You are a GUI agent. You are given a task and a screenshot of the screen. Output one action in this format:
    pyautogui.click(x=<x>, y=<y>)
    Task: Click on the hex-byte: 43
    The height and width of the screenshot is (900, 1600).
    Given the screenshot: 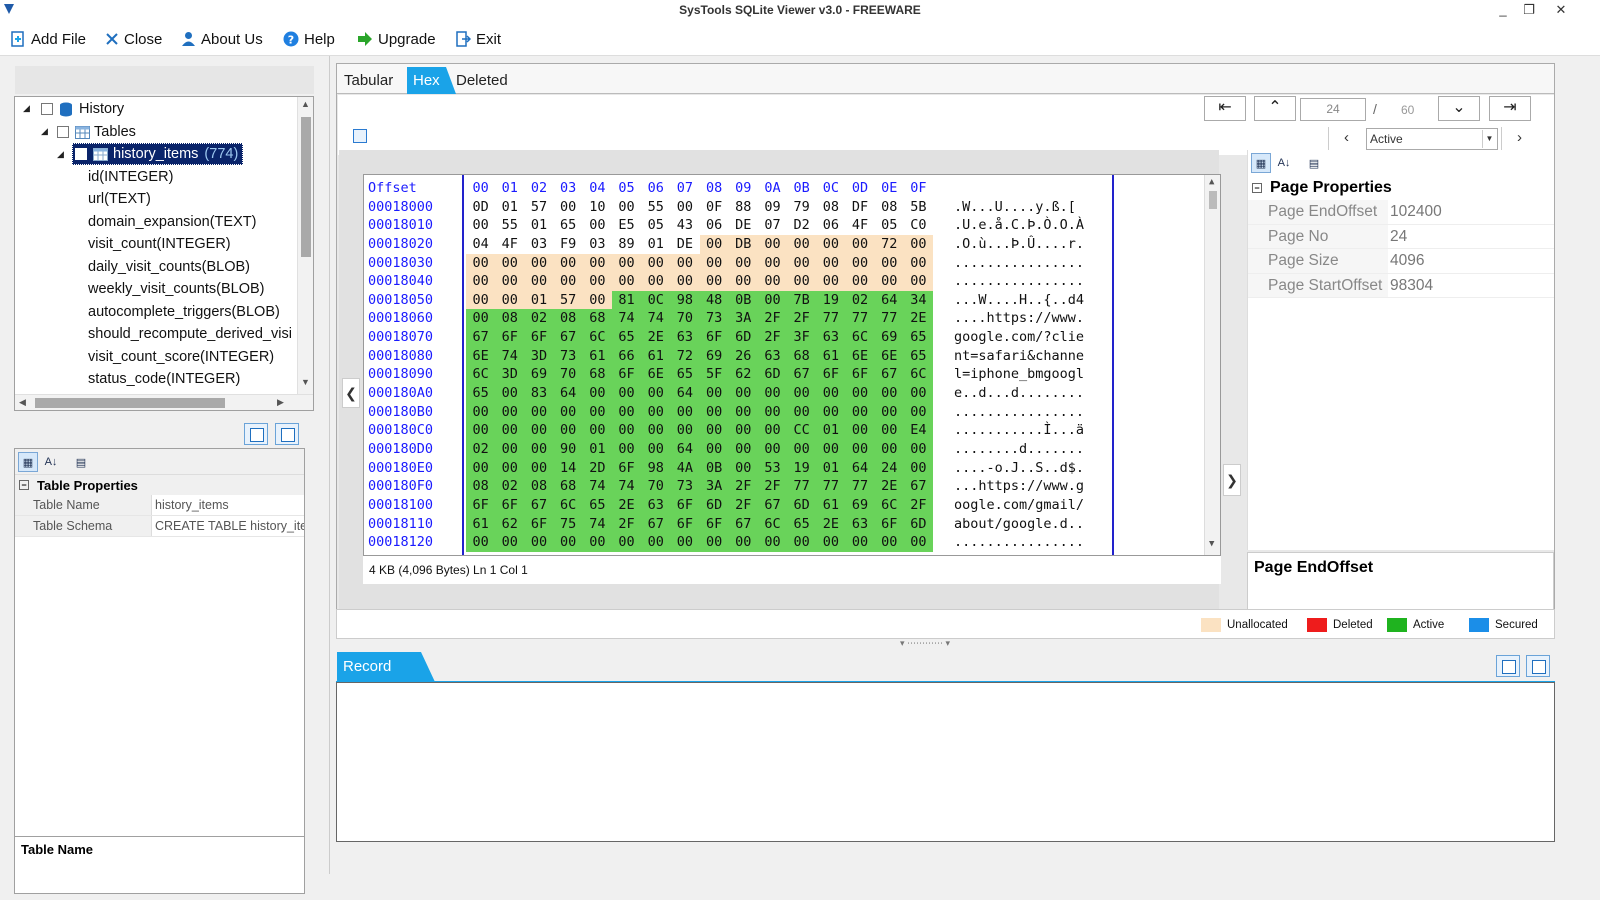 What is the action you would take?
    pyautogui.click(x=684, y=225)
    